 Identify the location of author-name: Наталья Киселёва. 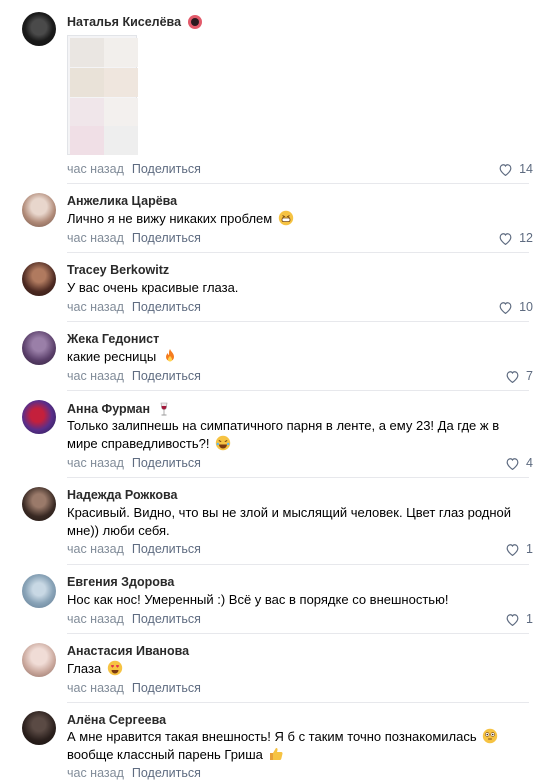
(124, 22).